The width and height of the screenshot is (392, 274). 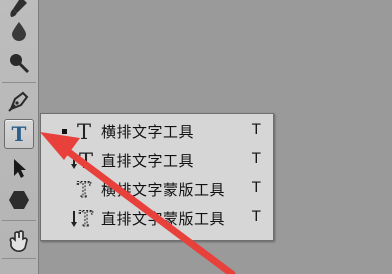 I want to click on hand-icon, so click(x=19, y=241).